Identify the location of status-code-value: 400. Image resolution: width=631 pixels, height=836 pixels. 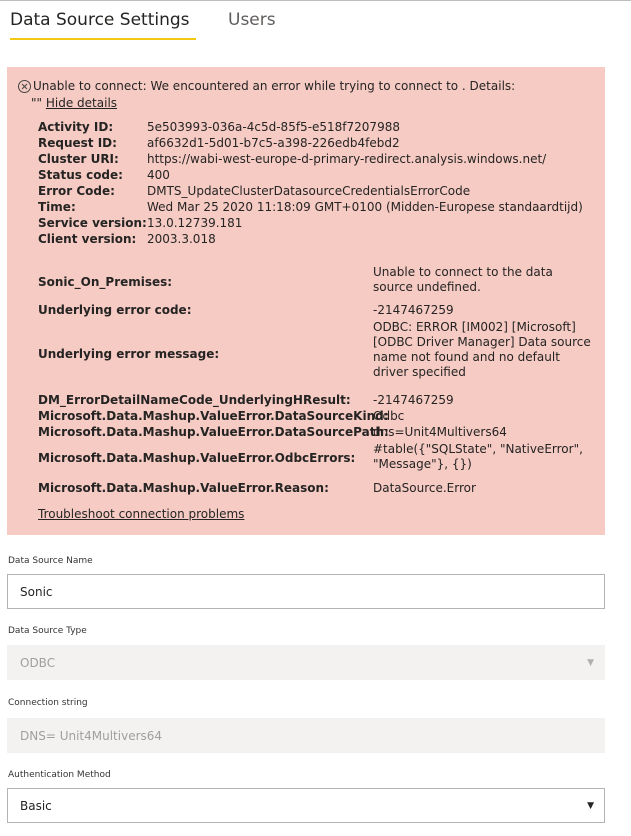
(158, 175).